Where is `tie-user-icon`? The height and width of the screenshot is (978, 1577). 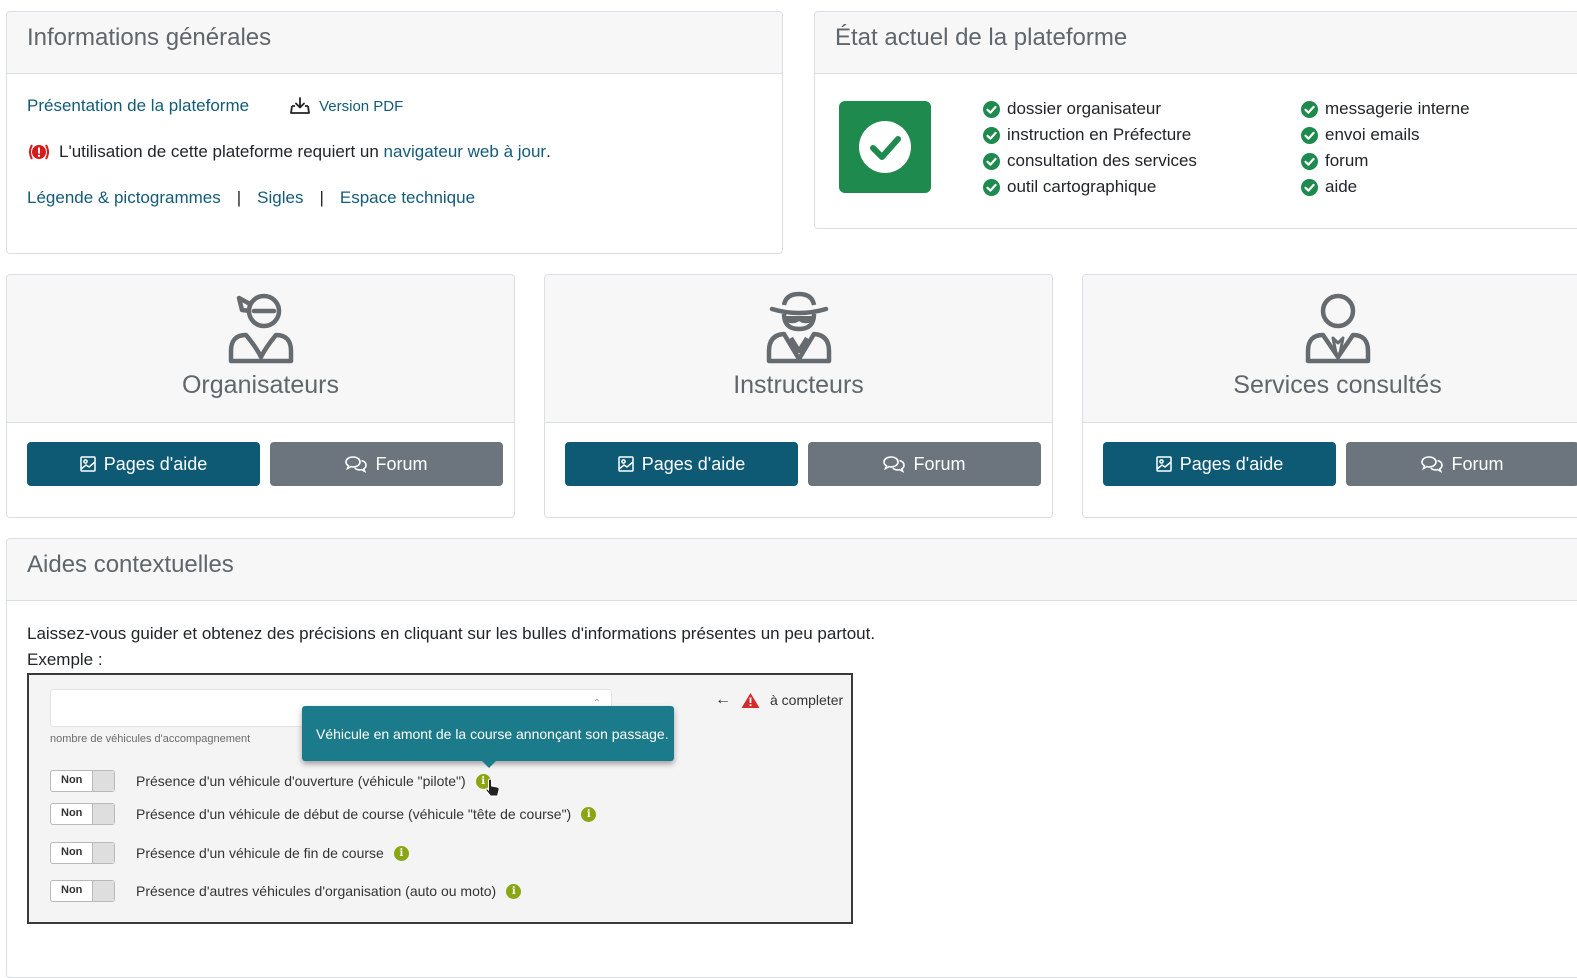 tie-user-icon is located at coordinates (1337, 328).